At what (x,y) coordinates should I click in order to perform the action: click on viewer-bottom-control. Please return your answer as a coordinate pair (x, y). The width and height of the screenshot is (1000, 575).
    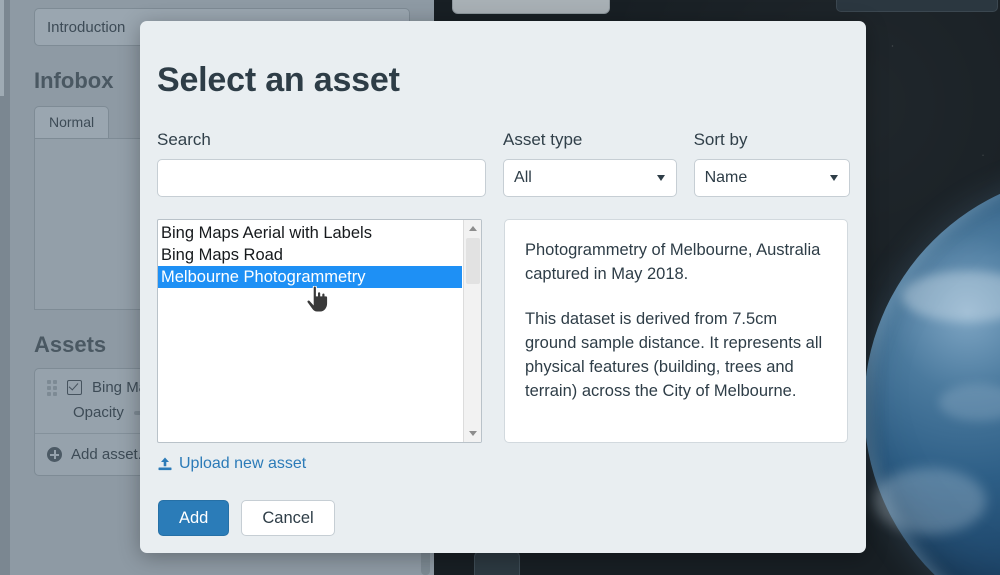
    Looking at the image, I should click on (497, 563).